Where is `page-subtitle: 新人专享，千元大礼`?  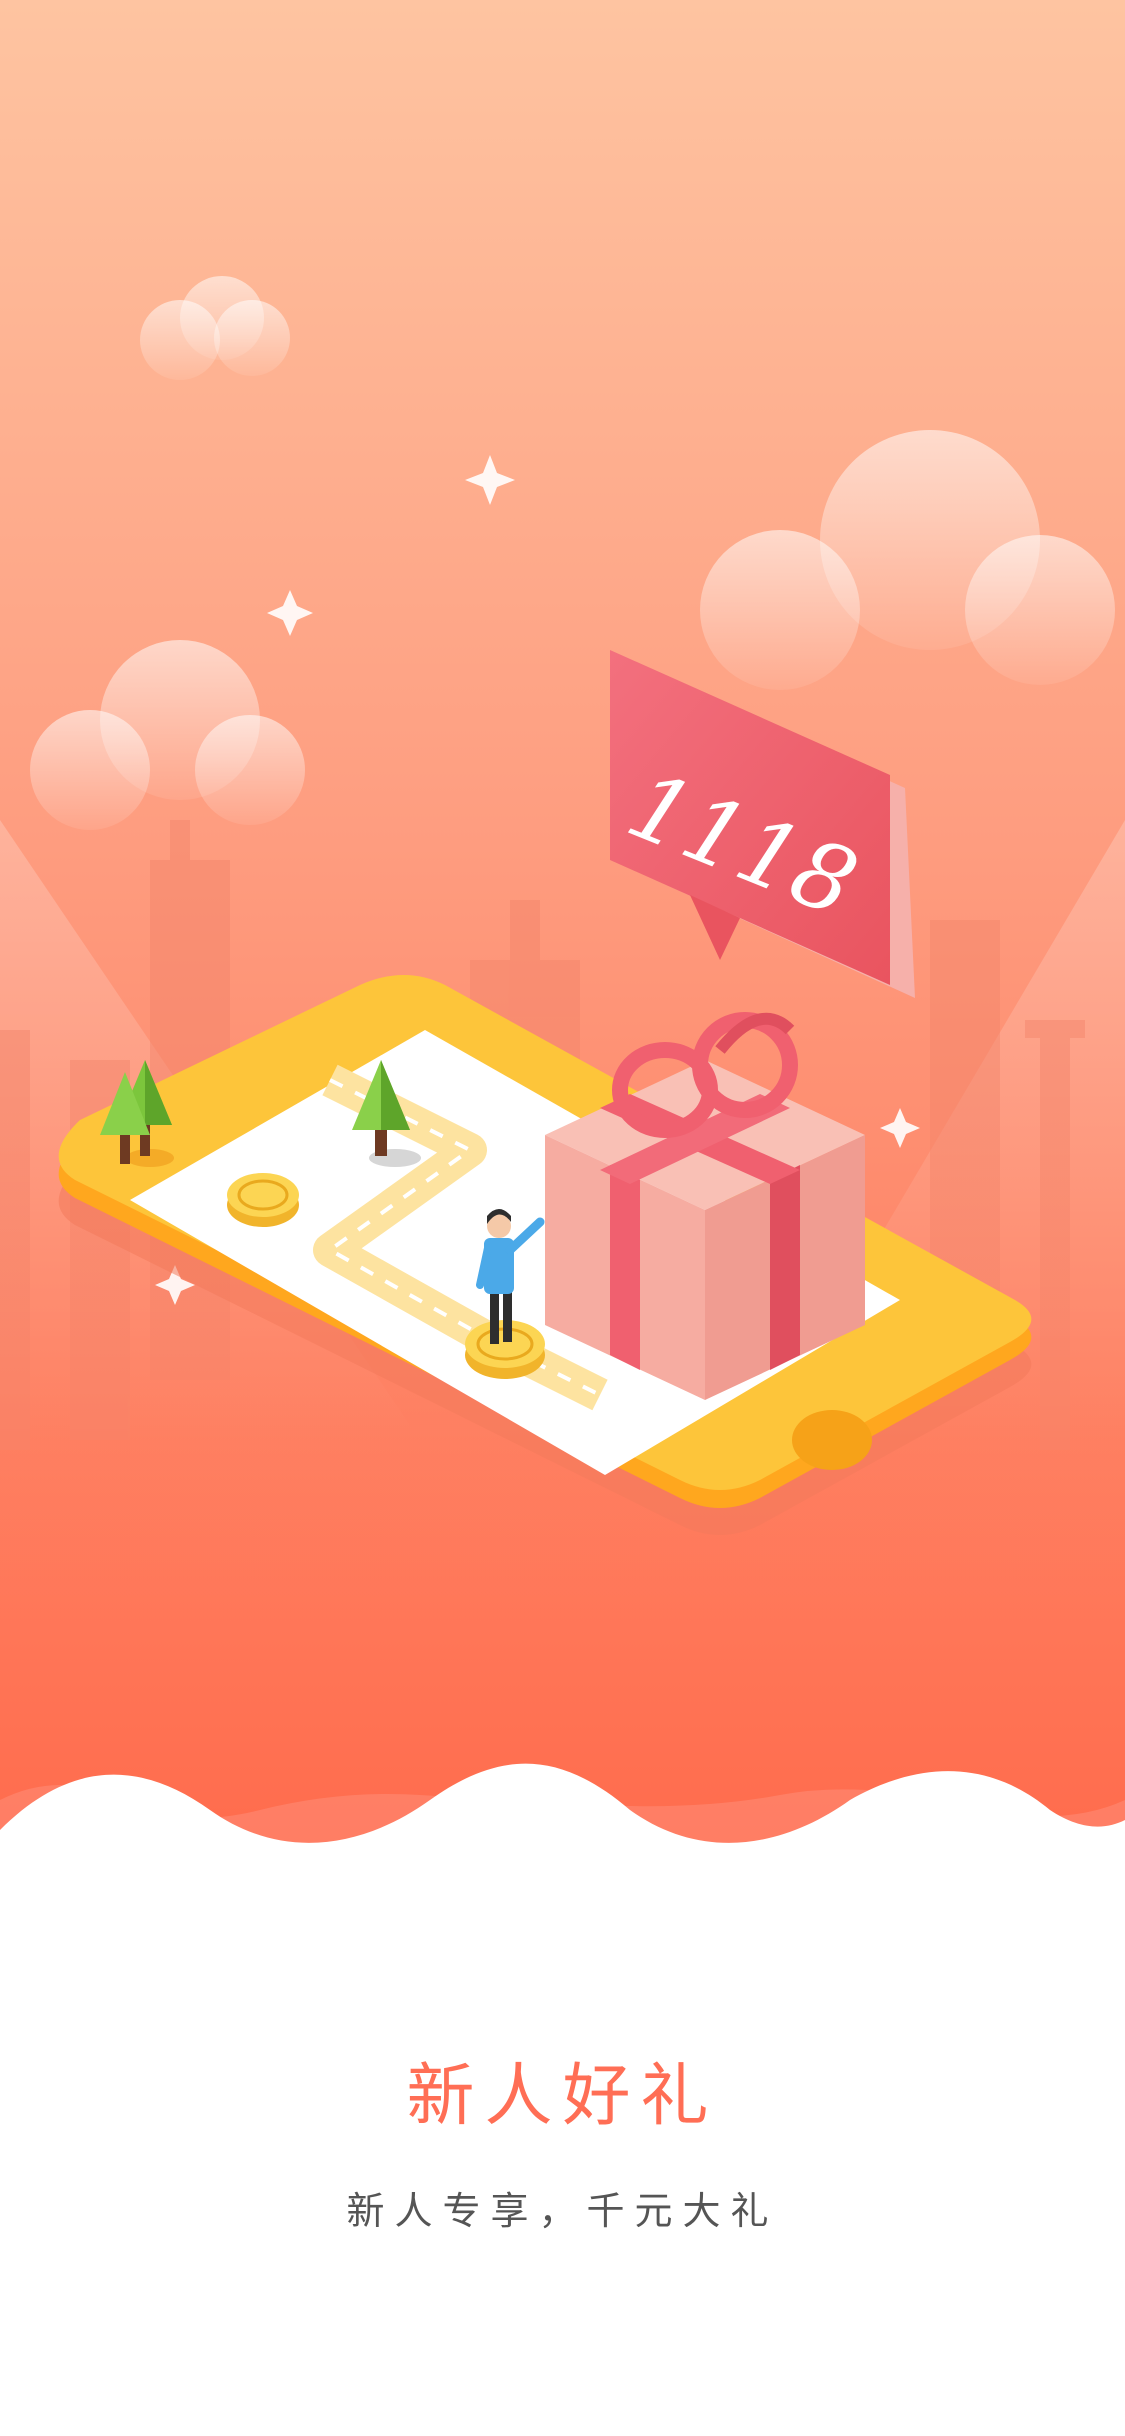 page-subtitle: 新人专享，千元大礼 is located at coordinates (562, 2211).